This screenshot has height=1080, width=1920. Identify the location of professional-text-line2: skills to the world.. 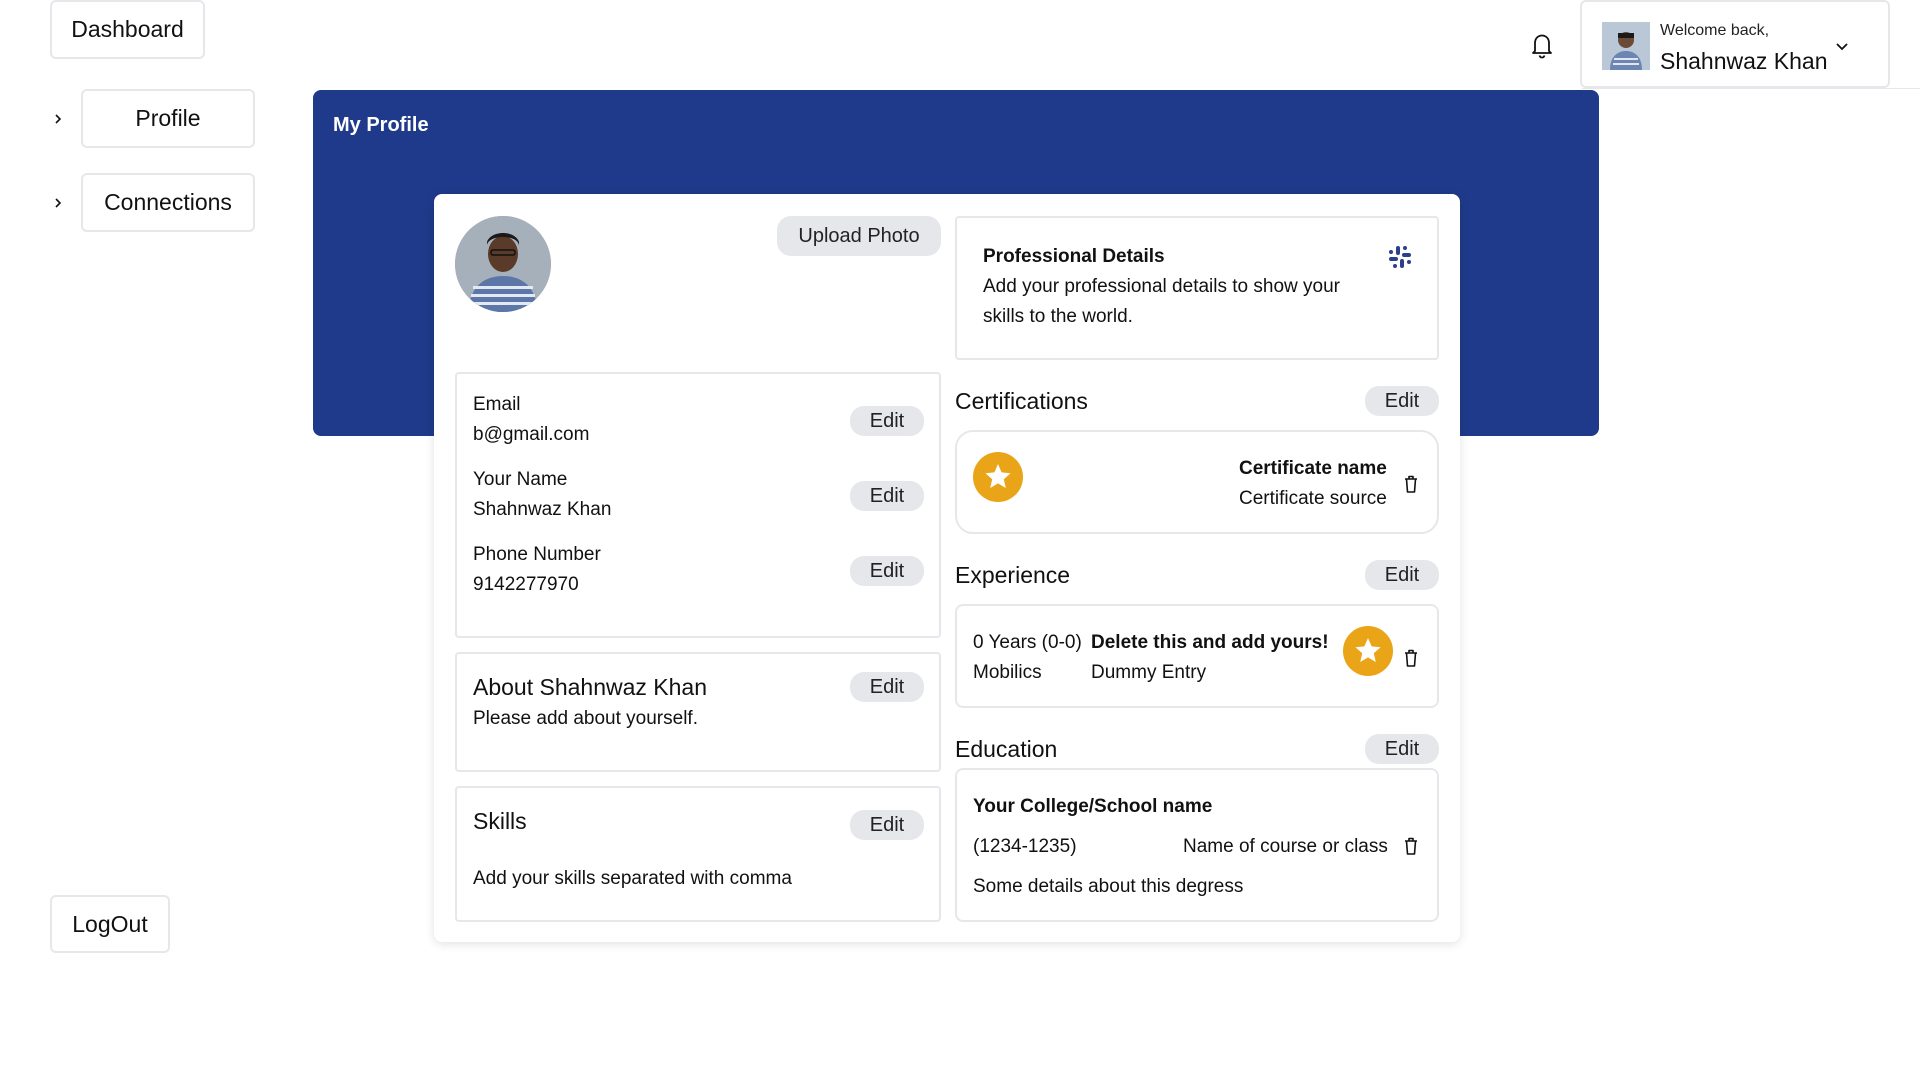
(1058, 316).